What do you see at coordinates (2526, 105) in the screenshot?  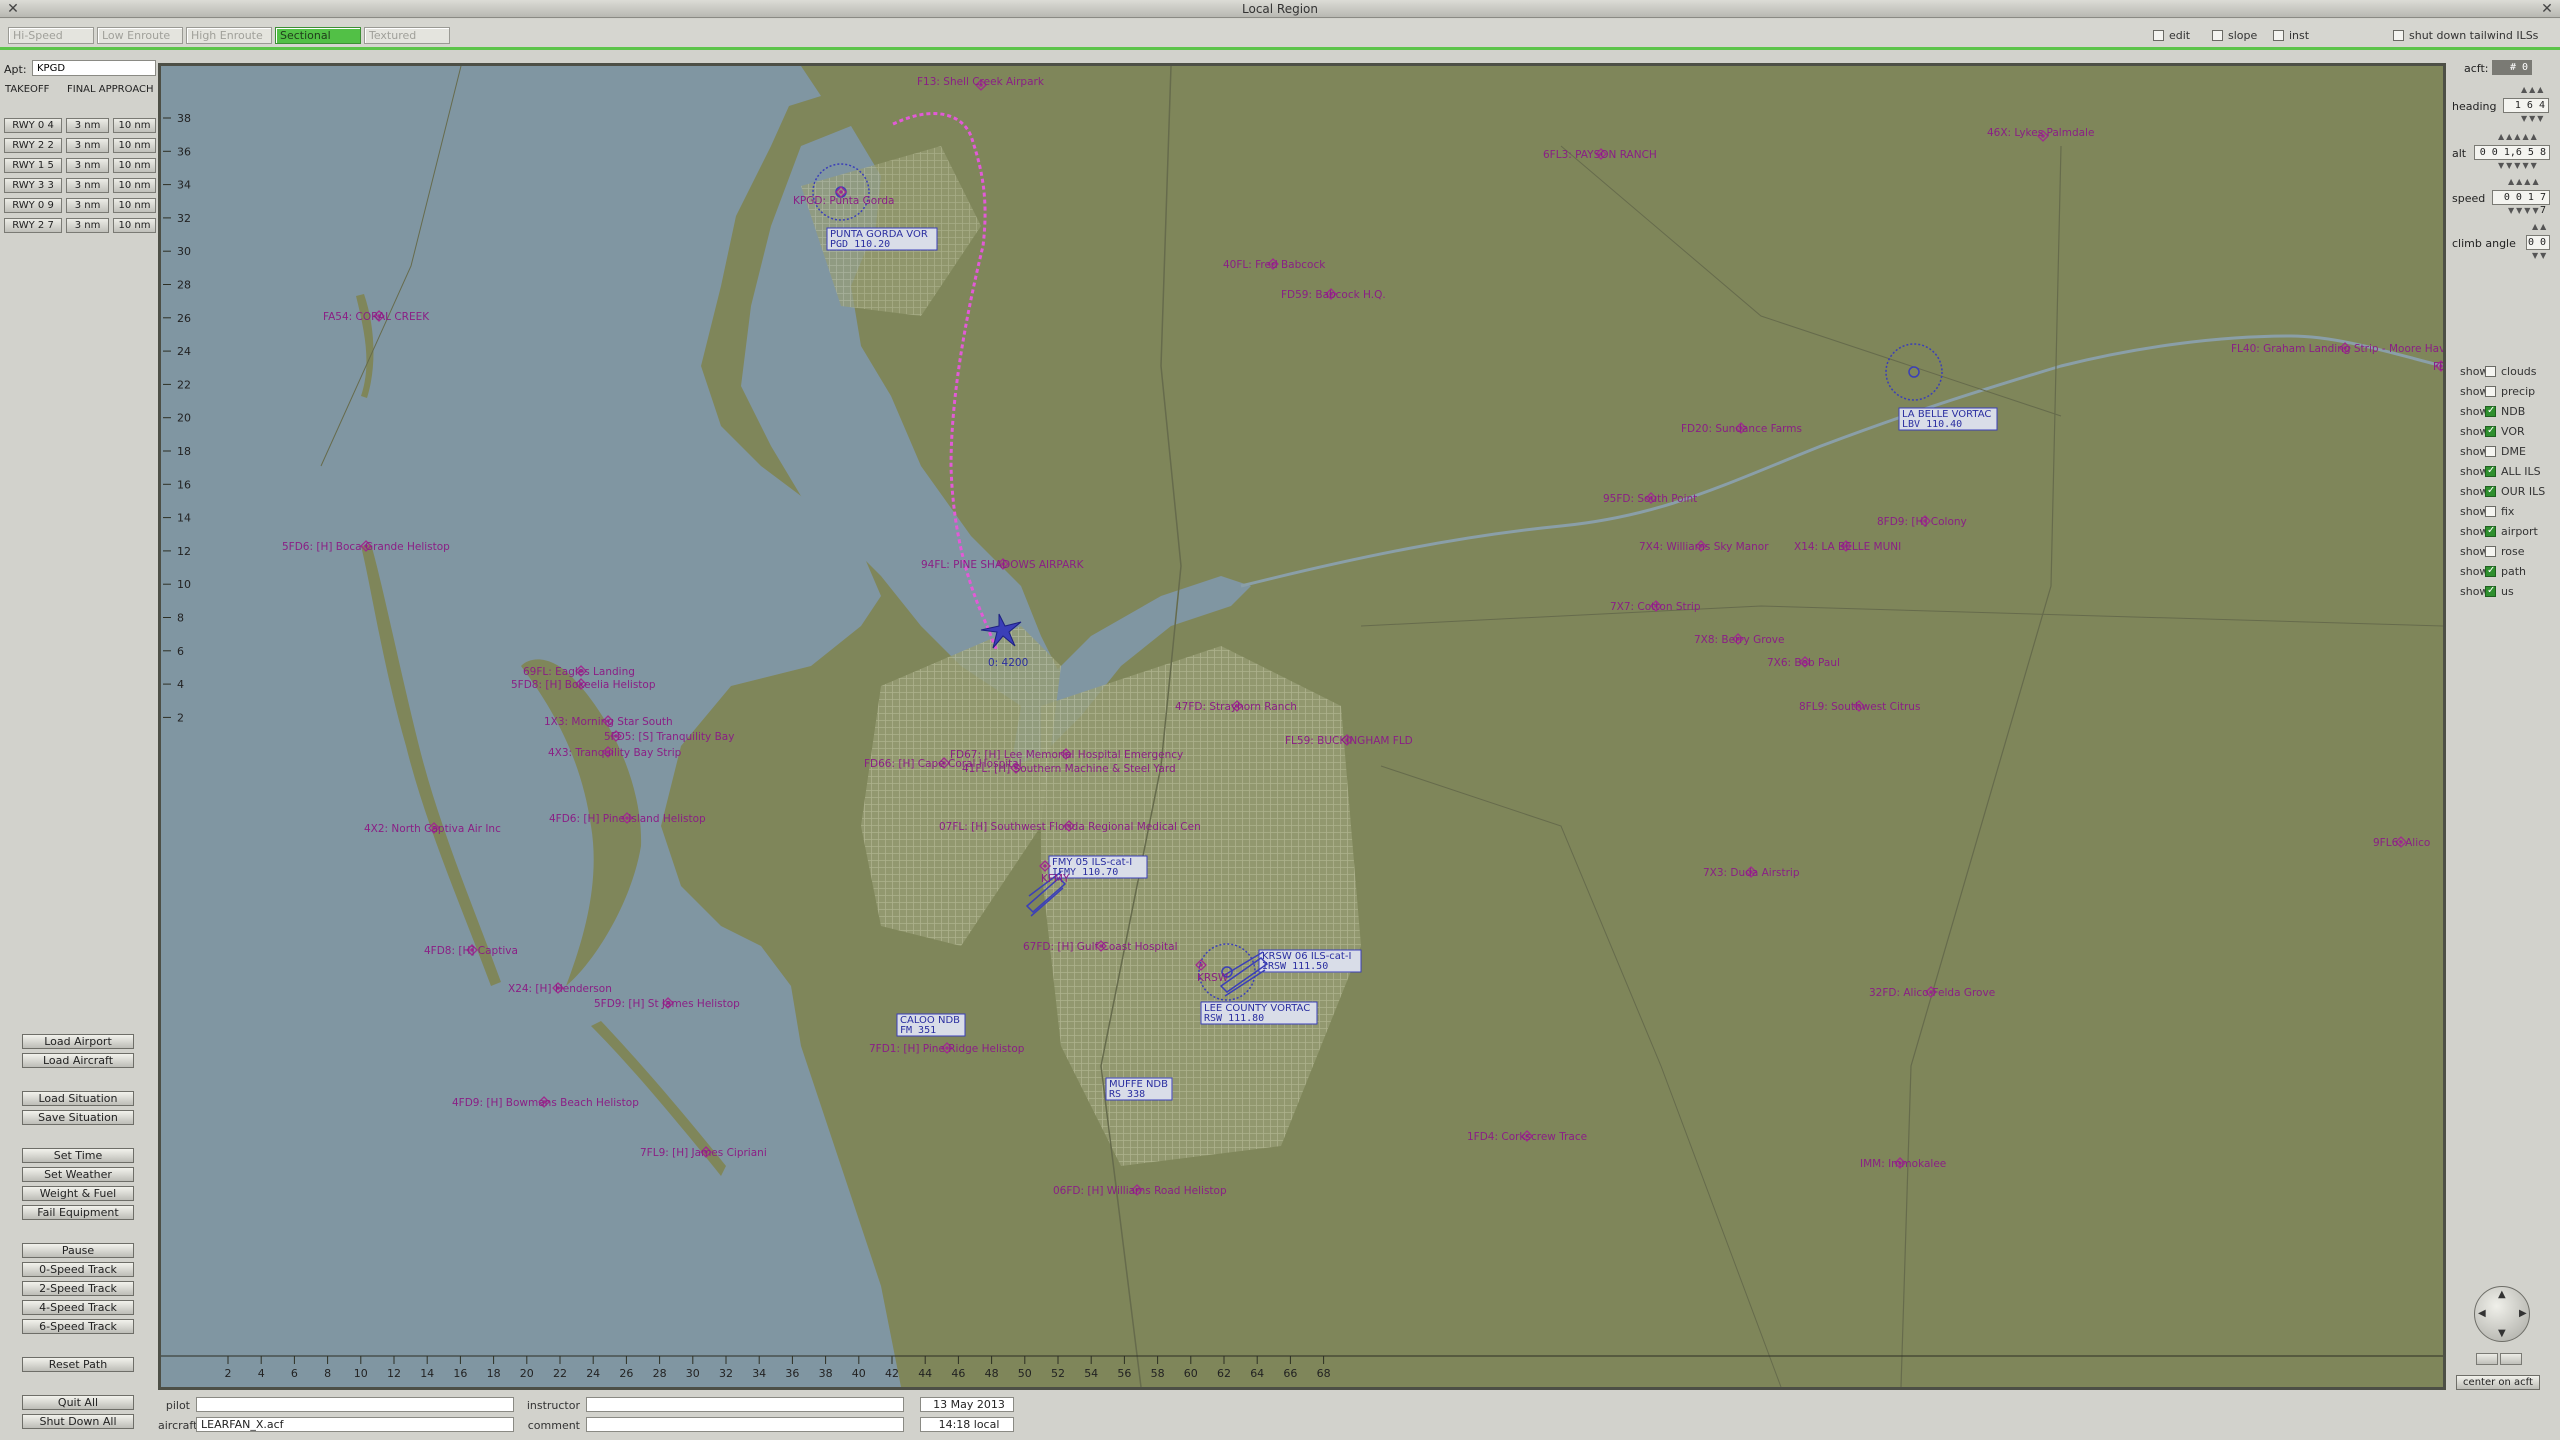 I see `heading-field: 1 6 4` at bounding box center [2526, 105].